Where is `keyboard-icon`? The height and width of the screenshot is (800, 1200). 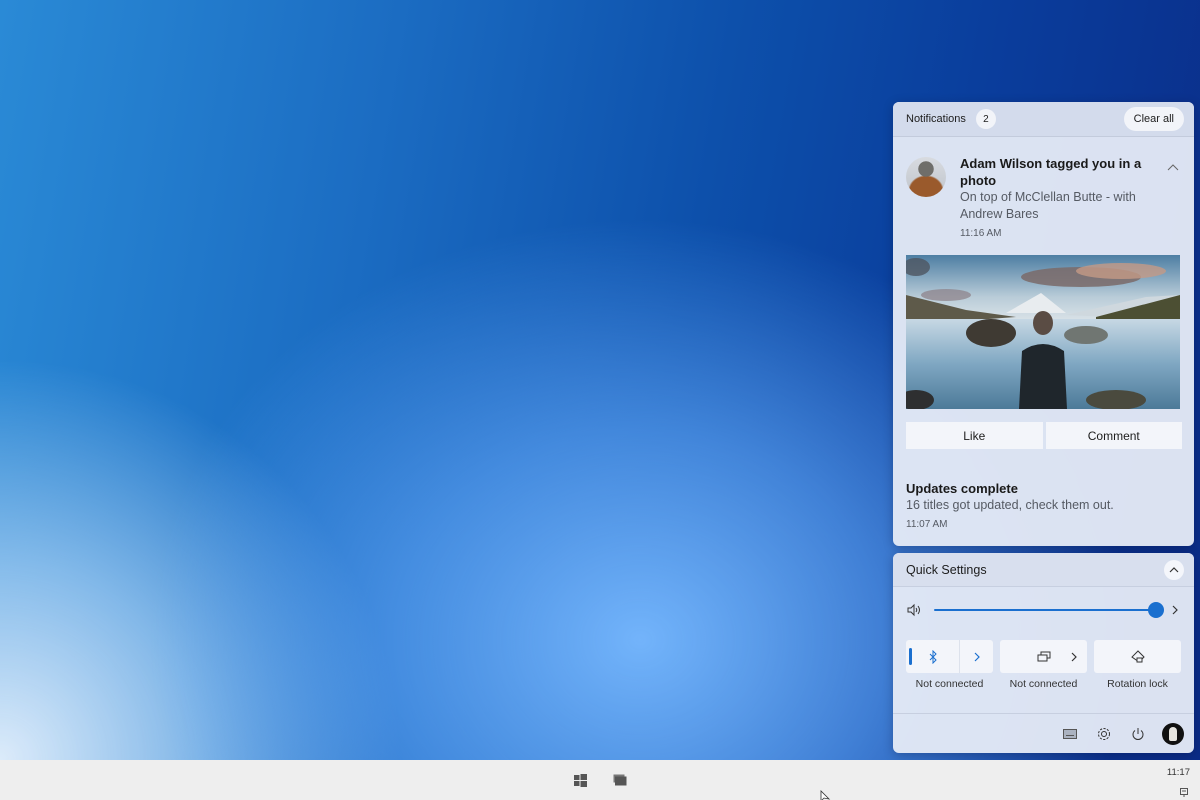
keyboard-icon is located at coordinates (1070, 734).